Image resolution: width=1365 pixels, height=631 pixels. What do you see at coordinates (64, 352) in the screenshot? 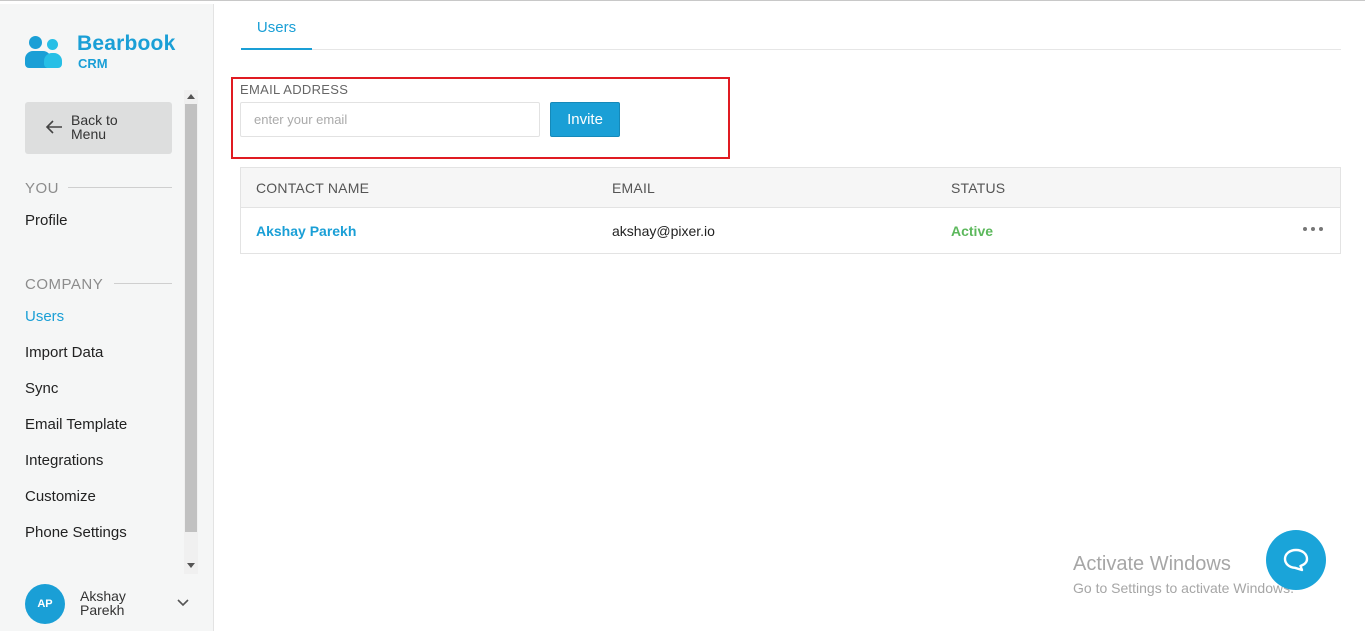
I see `sidebar-item-import-data: Import Data` at bounding box center [64, 352].